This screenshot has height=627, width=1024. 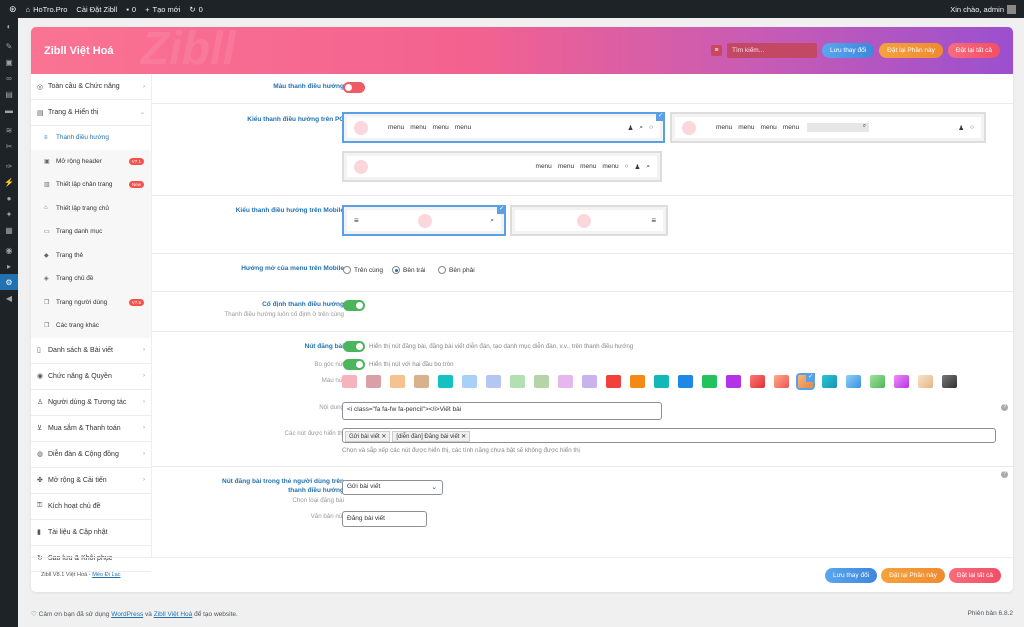 I want to click on nav-sub-topic: ◈ Trang chủ đề, so click(x=91, y=279).